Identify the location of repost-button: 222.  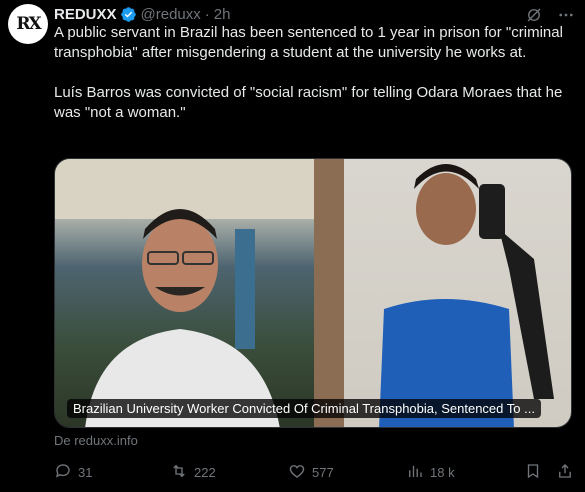
(193, 472).